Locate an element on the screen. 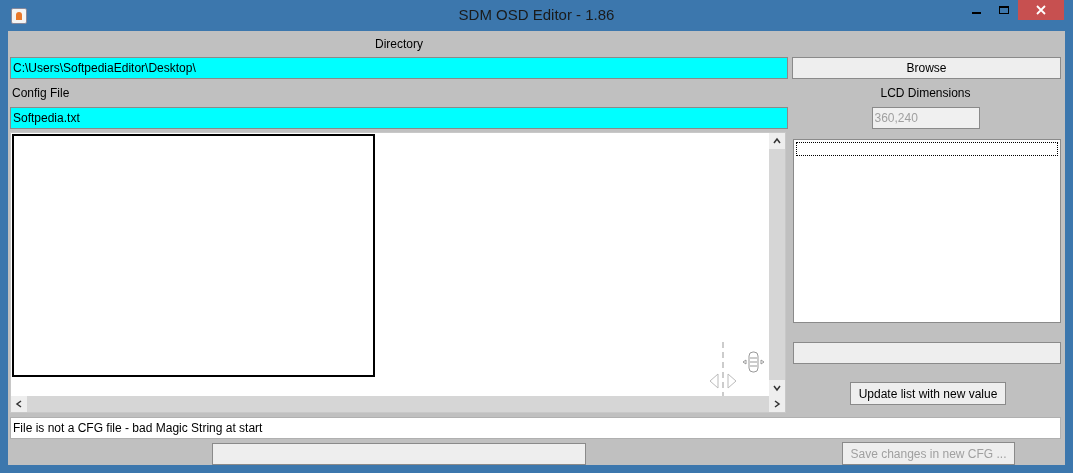  app-icon is located at coordinates (19, 15).